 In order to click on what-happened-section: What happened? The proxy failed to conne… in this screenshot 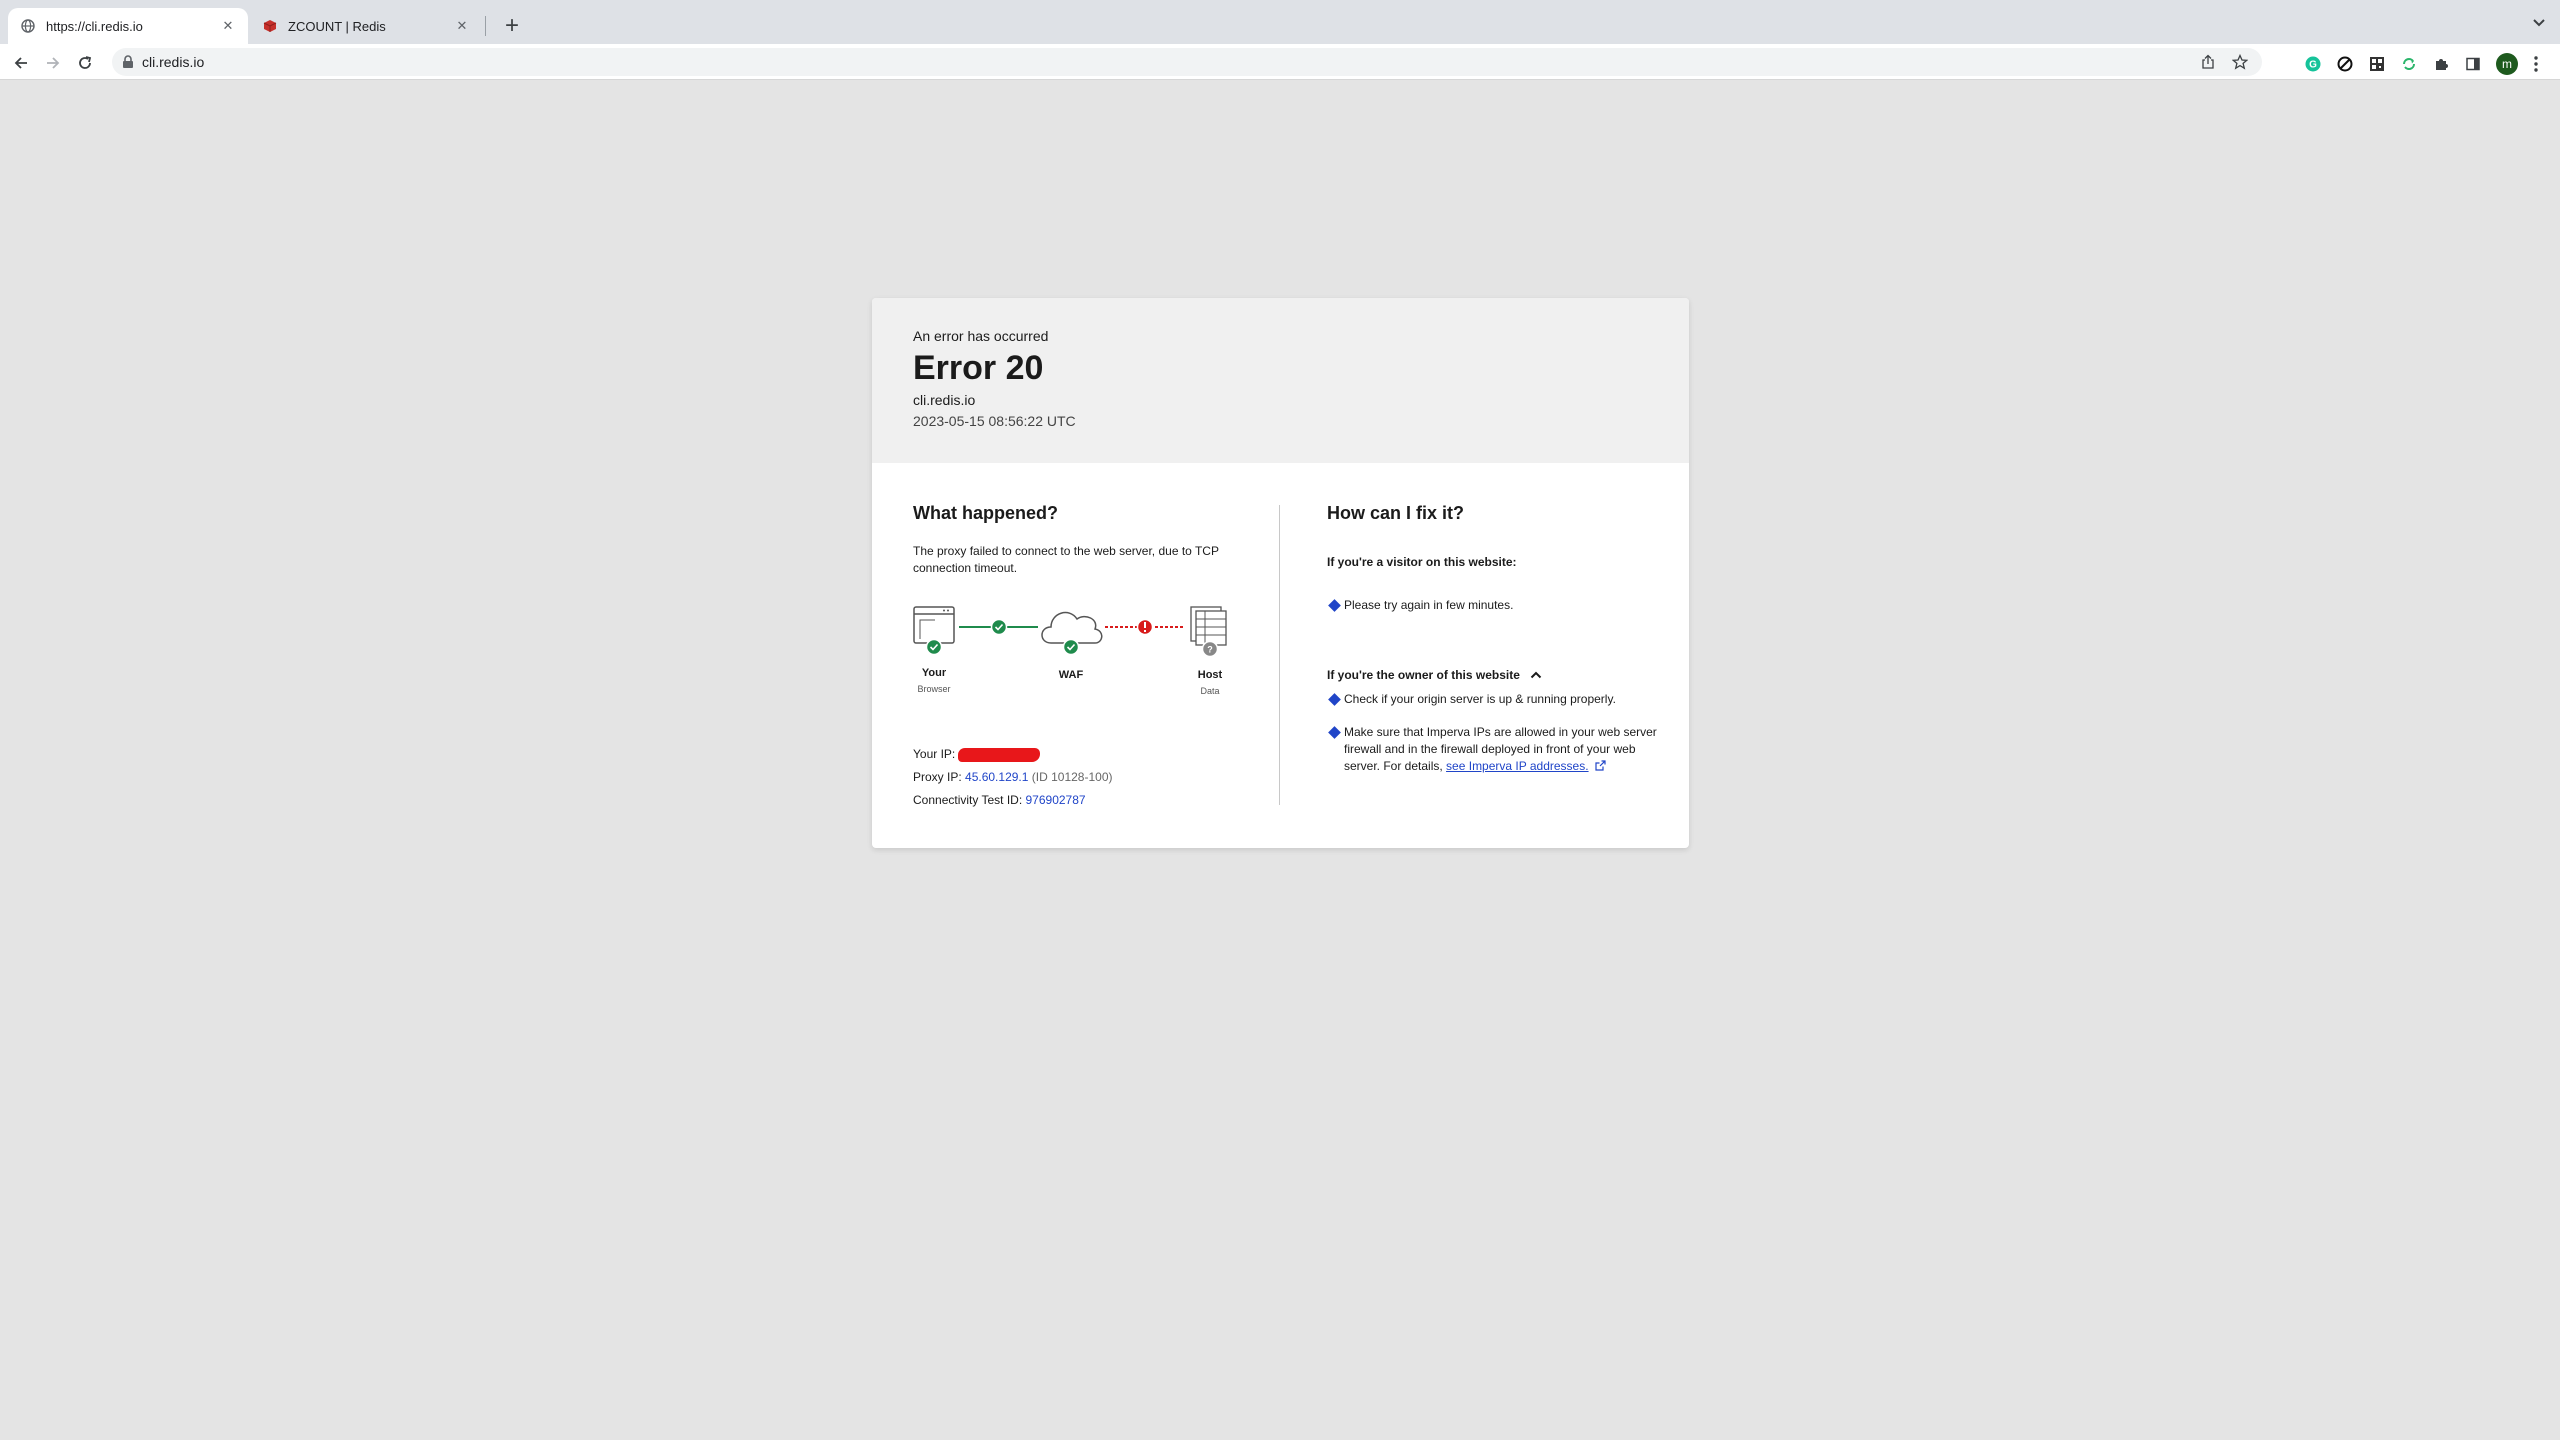, I will do `click(1083, 657)`.